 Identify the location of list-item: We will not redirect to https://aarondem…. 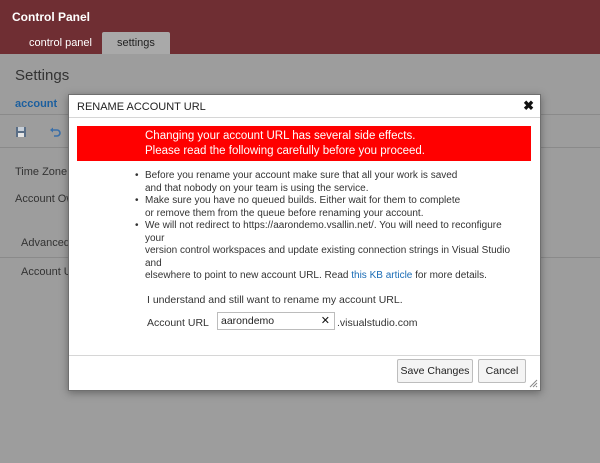
(325, 251).